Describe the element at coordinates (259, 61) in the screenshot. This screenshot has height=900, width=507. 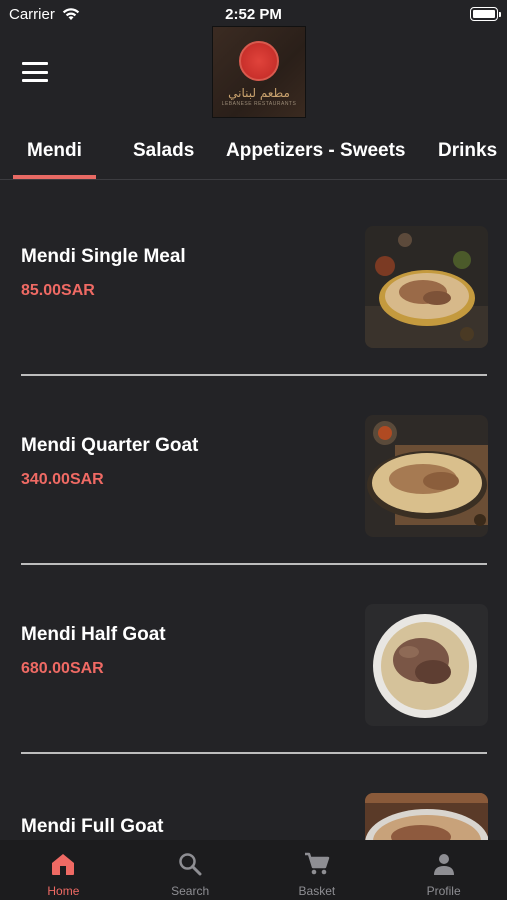
I see `logo-emblem` at that location.